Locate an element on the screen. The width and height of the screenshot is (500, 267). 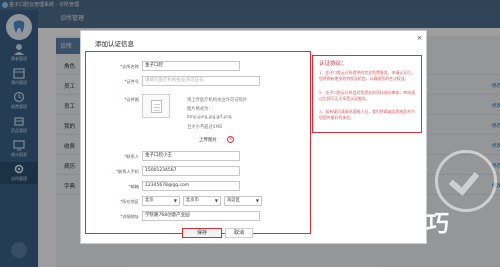
clinic-name-label: *诊所名称 is located at coordinates (129, 66).